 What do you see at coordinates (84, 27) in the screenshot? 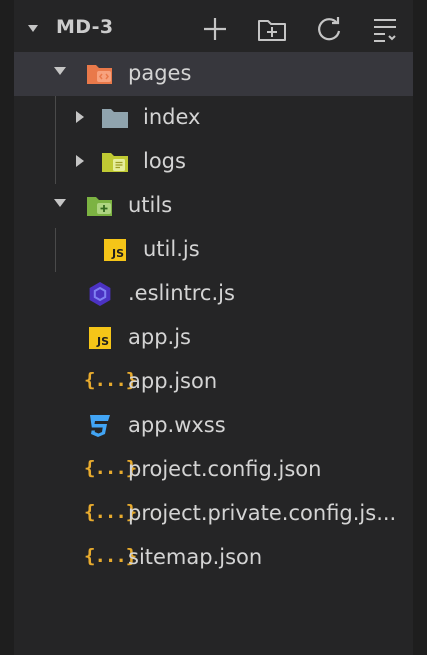
I see `project-title: MD-3` at bounding box center [84, 27].